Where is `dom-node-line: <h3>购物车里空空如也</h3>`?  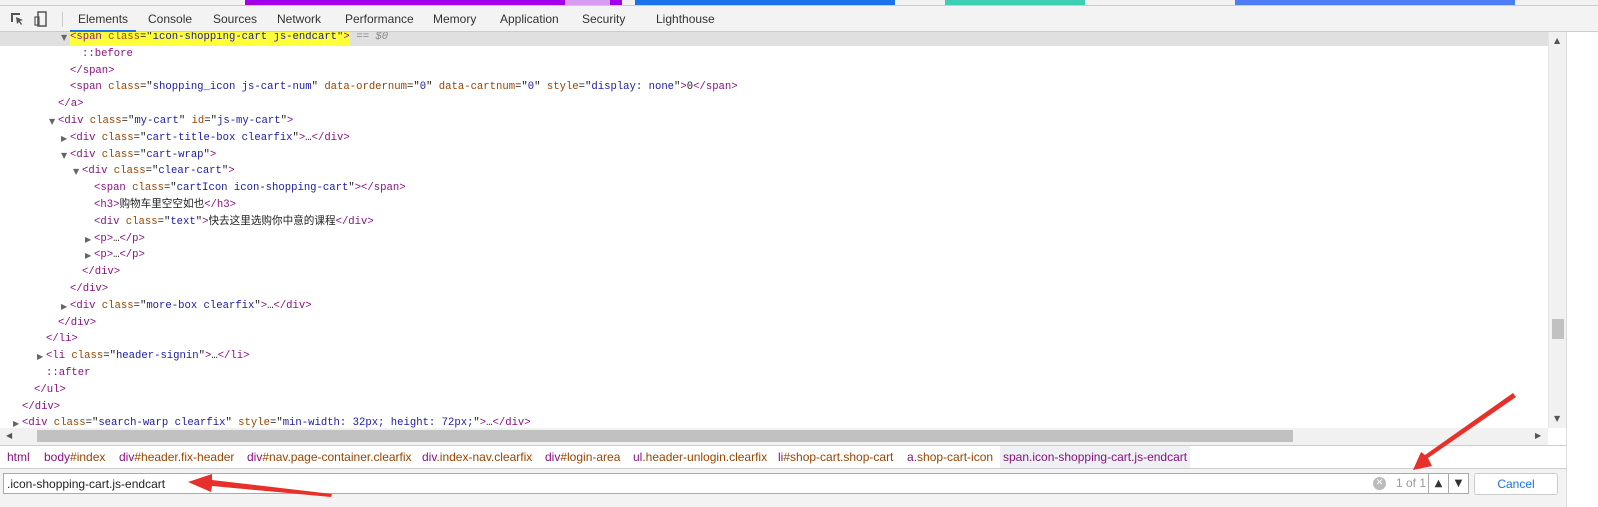
dom-node-line: <h3>购物车里空空如也</h3> is located at coordinates (774, 205).